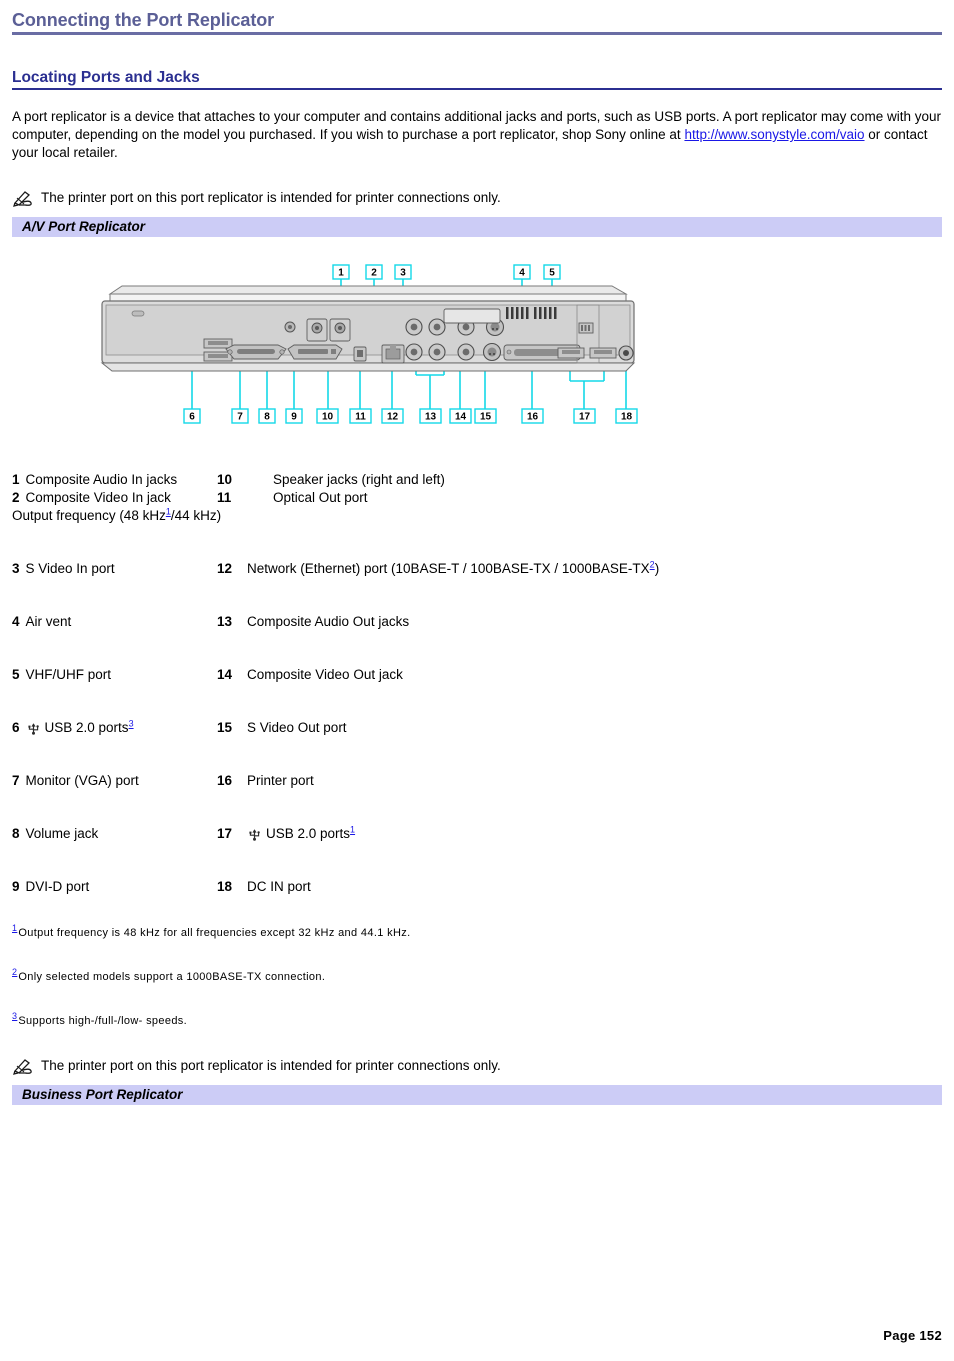  What do you see at coordinates (774, 134) in the screenshot?
I see `sonystyle-link: http://www.sonystyle.com/vaio` at bounding box center [774, 134].